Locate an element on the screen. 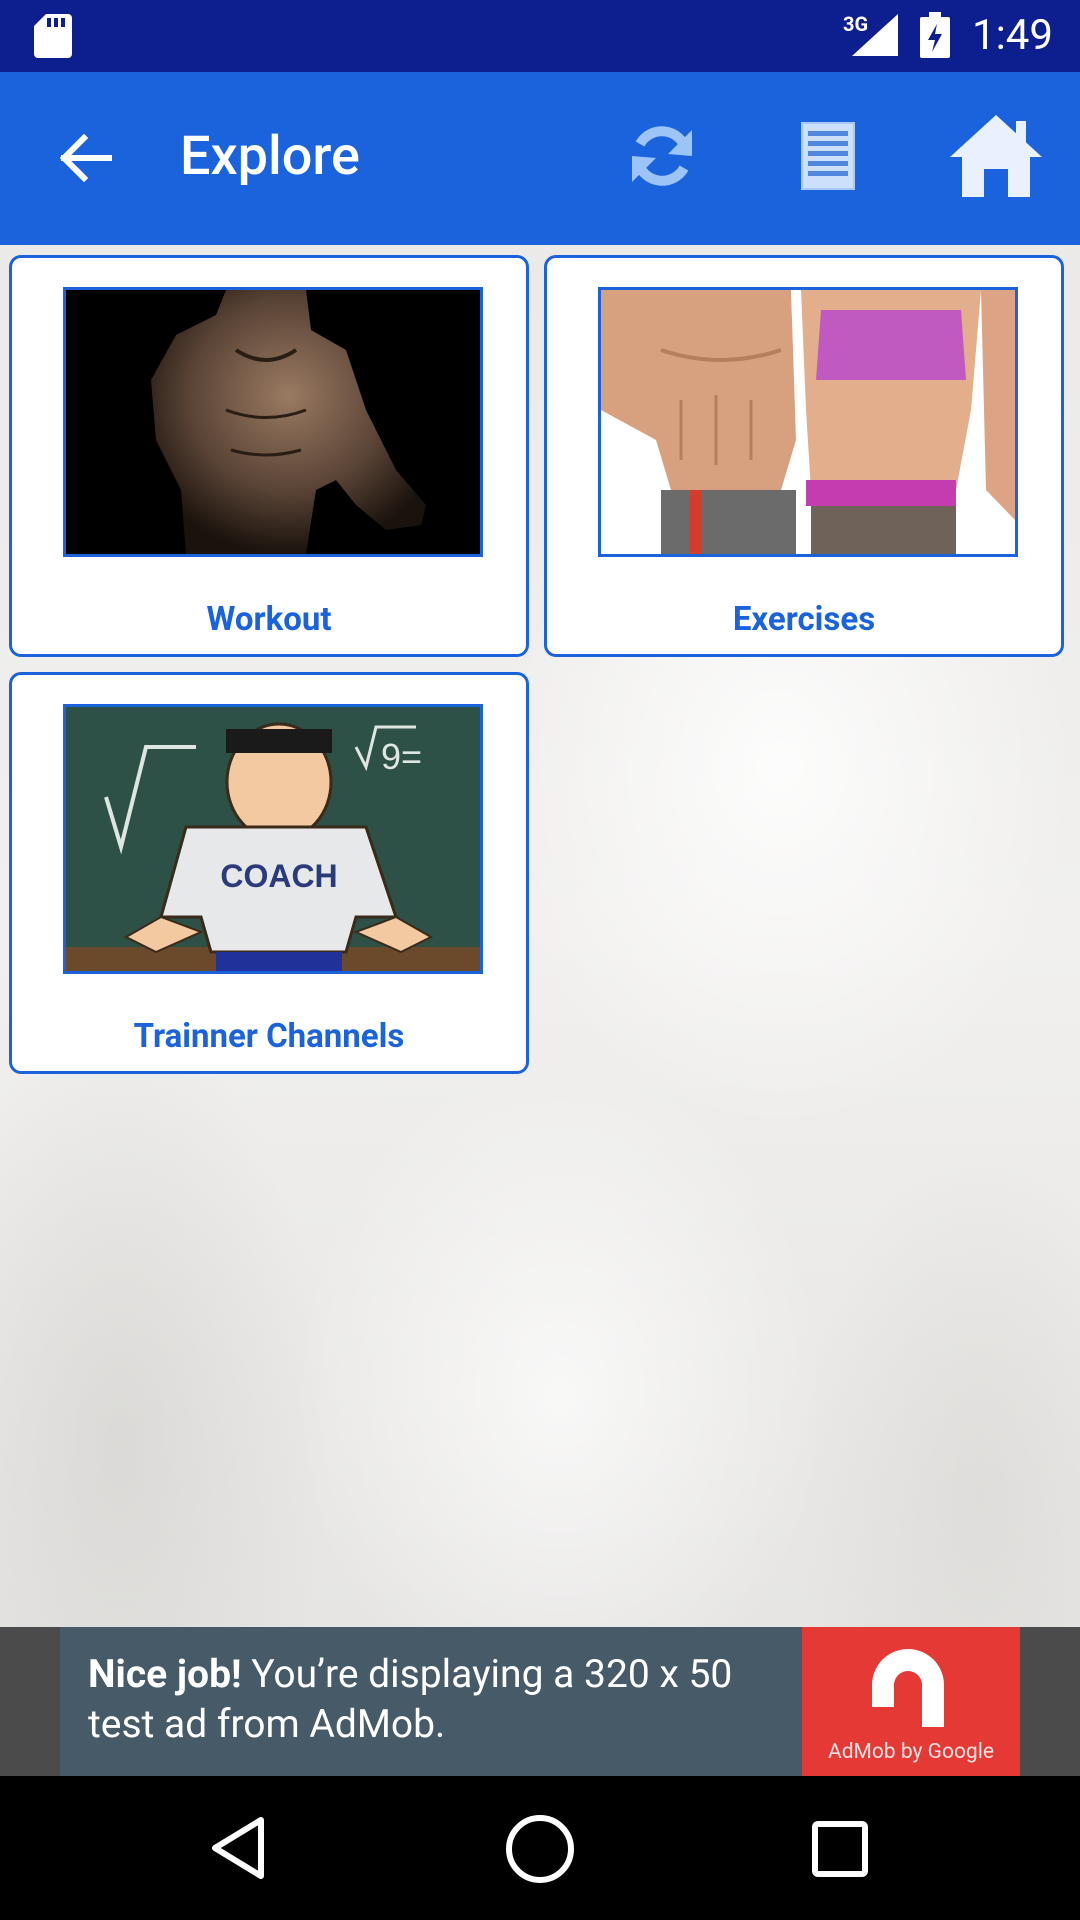  status-bar: 3G 1:49 is located at coordinates (540, 36).